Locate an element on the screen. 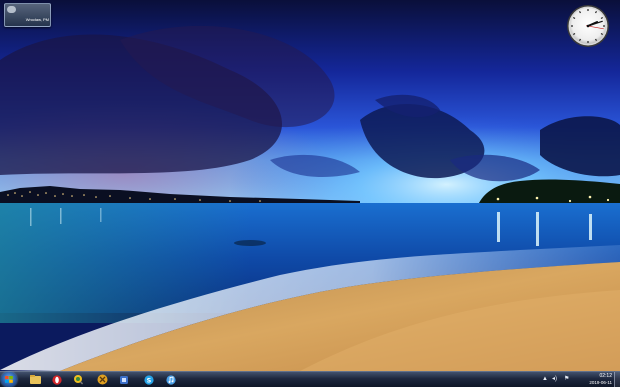 The width and height of the screenshot is (620, 387). weather-city: Wrocław, PM is located at coordinates (37, 19).